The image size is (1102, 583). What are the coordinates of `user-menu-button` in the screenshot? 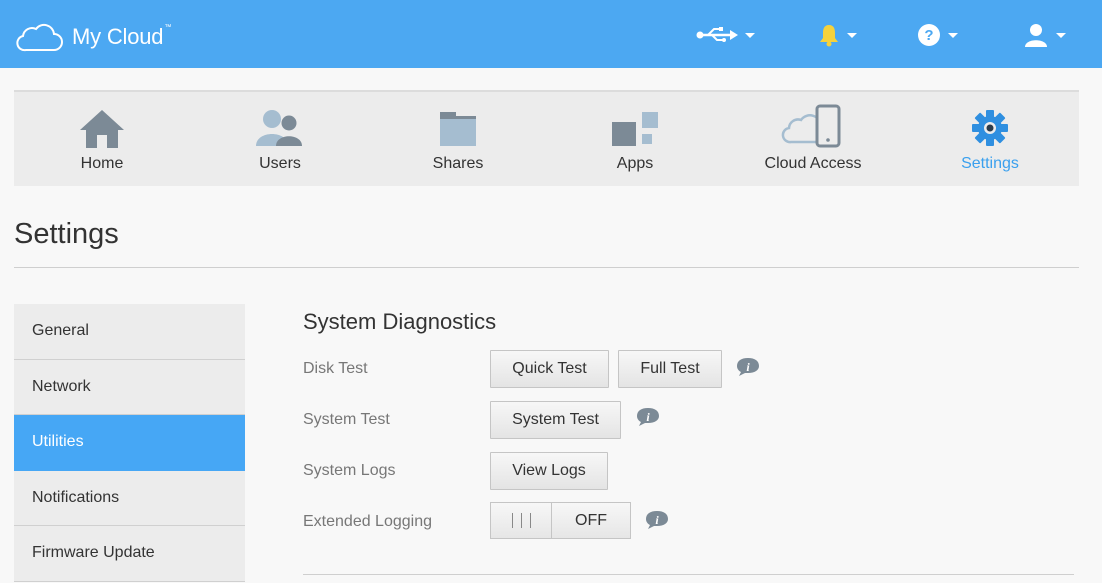 It's located at (1044, 35).